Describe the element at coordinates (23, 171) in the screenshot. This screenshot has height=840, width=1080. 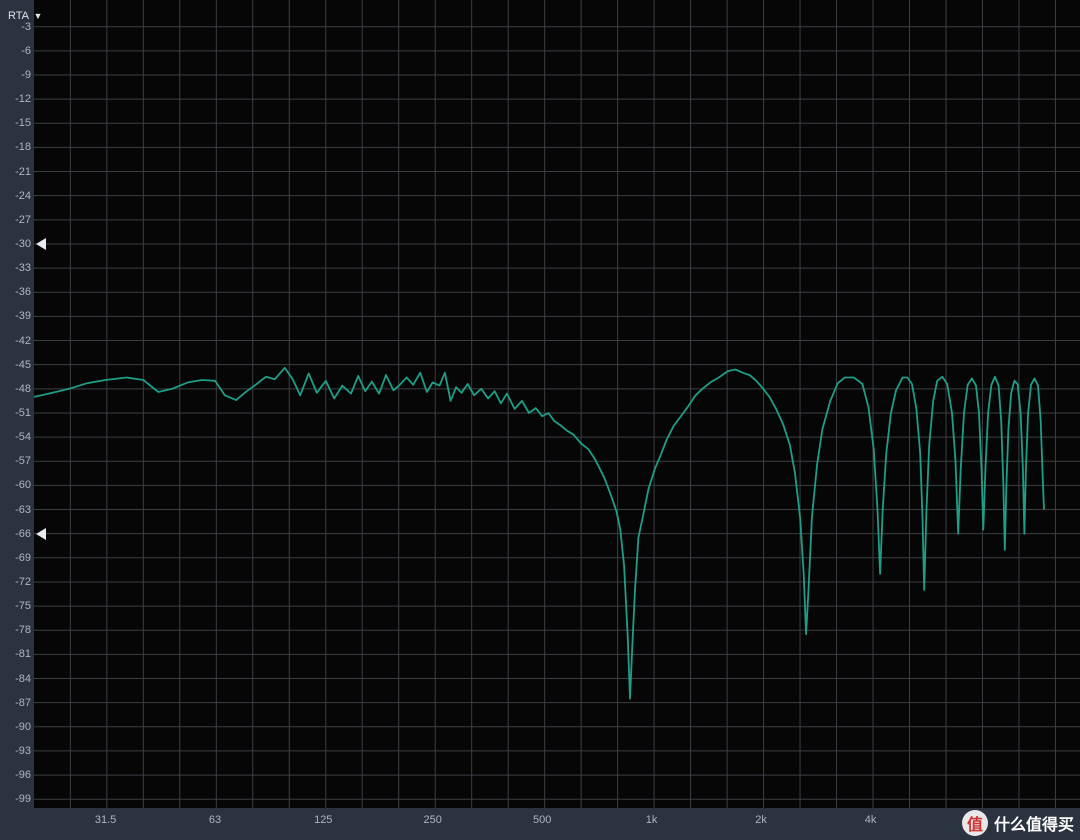
I see `y-tick-label: -21` at that location.